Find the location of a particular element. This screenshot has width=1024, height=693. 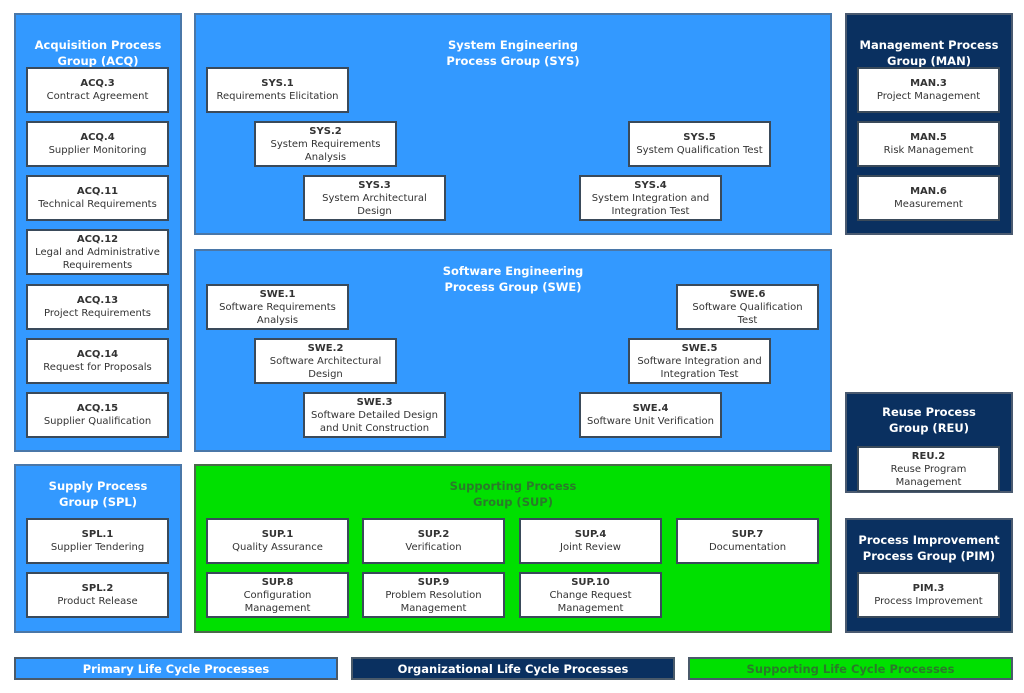

group-title: Management Process Group (MAN) is located at coordinates (929, 53).